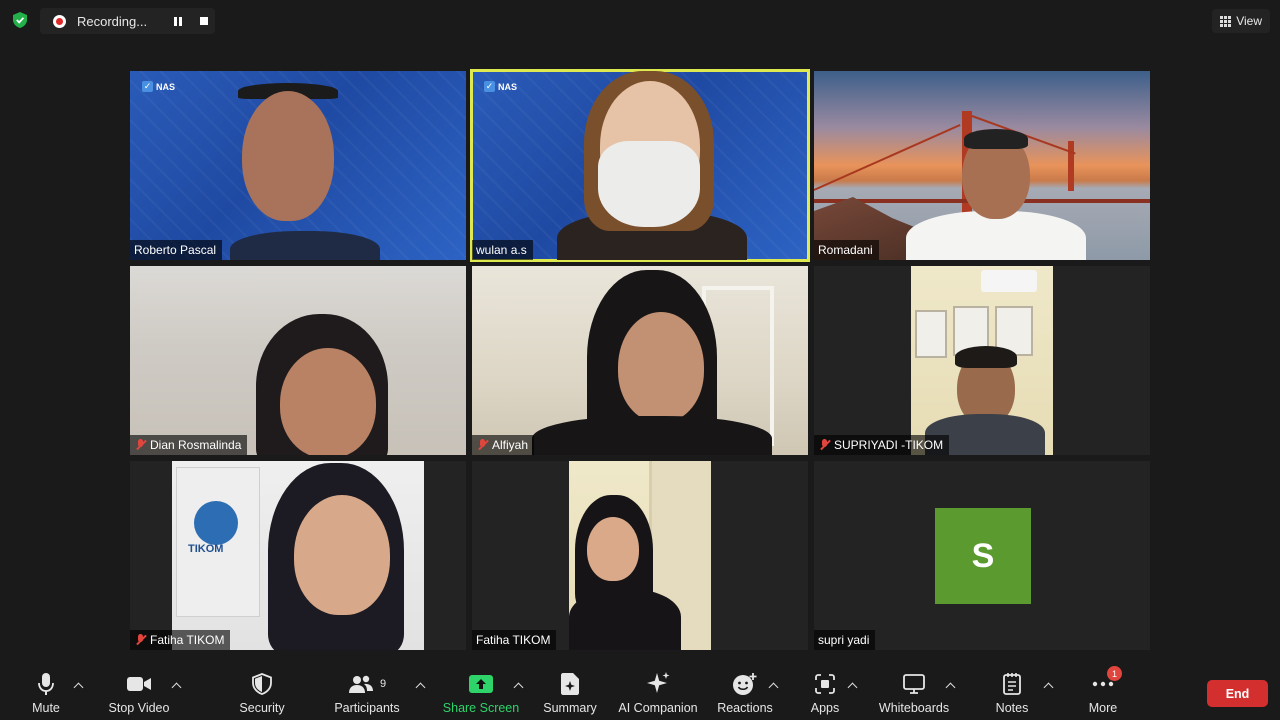 The image size is (1280, 720). I want to click on stop-recording-button, so click(204, 21).